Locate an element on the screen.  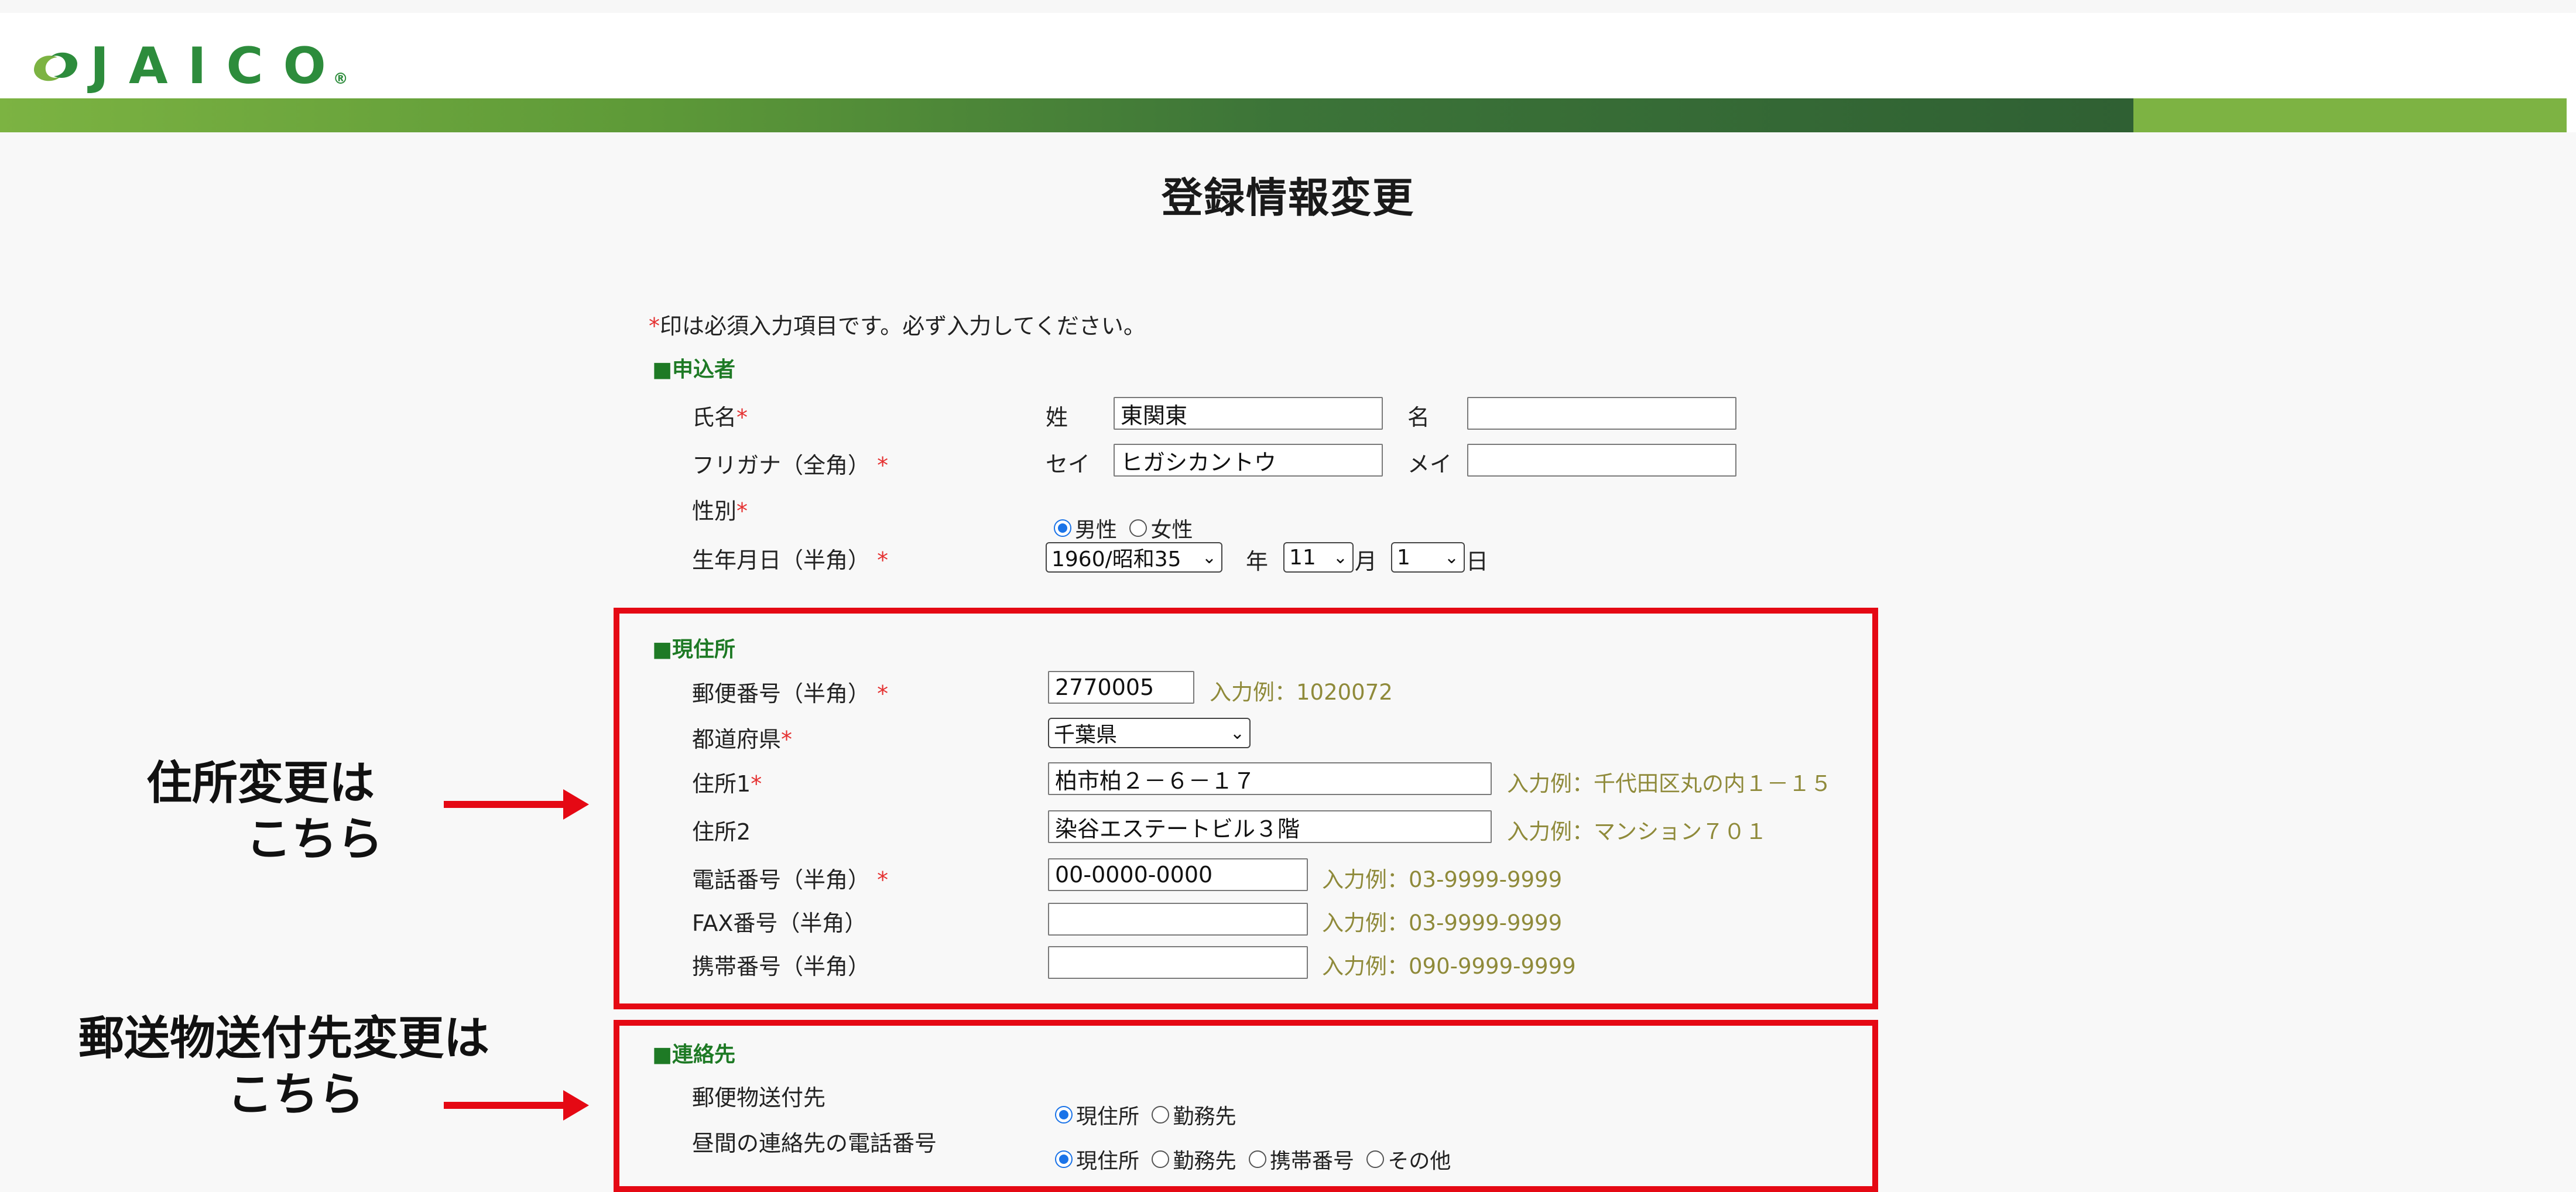
applicant-section-heading: ■申込者 is located at coordinates (694, 370).